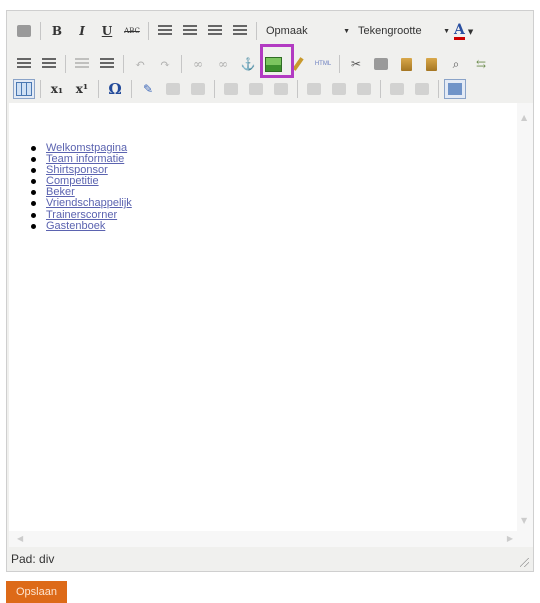 The height and width of the screenshot is (603, 540). Describe the element at coordinates (231, 89) in the screenshot. I see `insert-row-icon` at that location.